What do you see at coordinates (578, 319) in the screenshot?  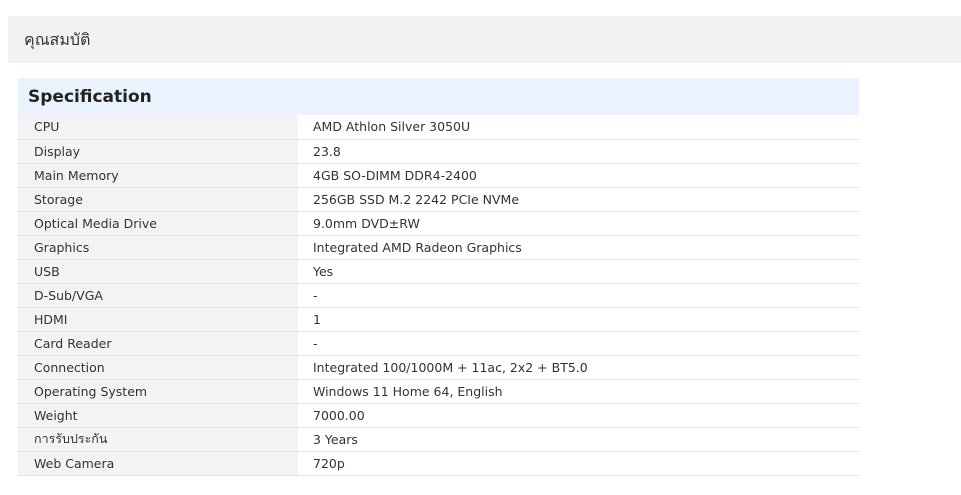 I see `spec-value: 1` at bounding box center [578, 319].